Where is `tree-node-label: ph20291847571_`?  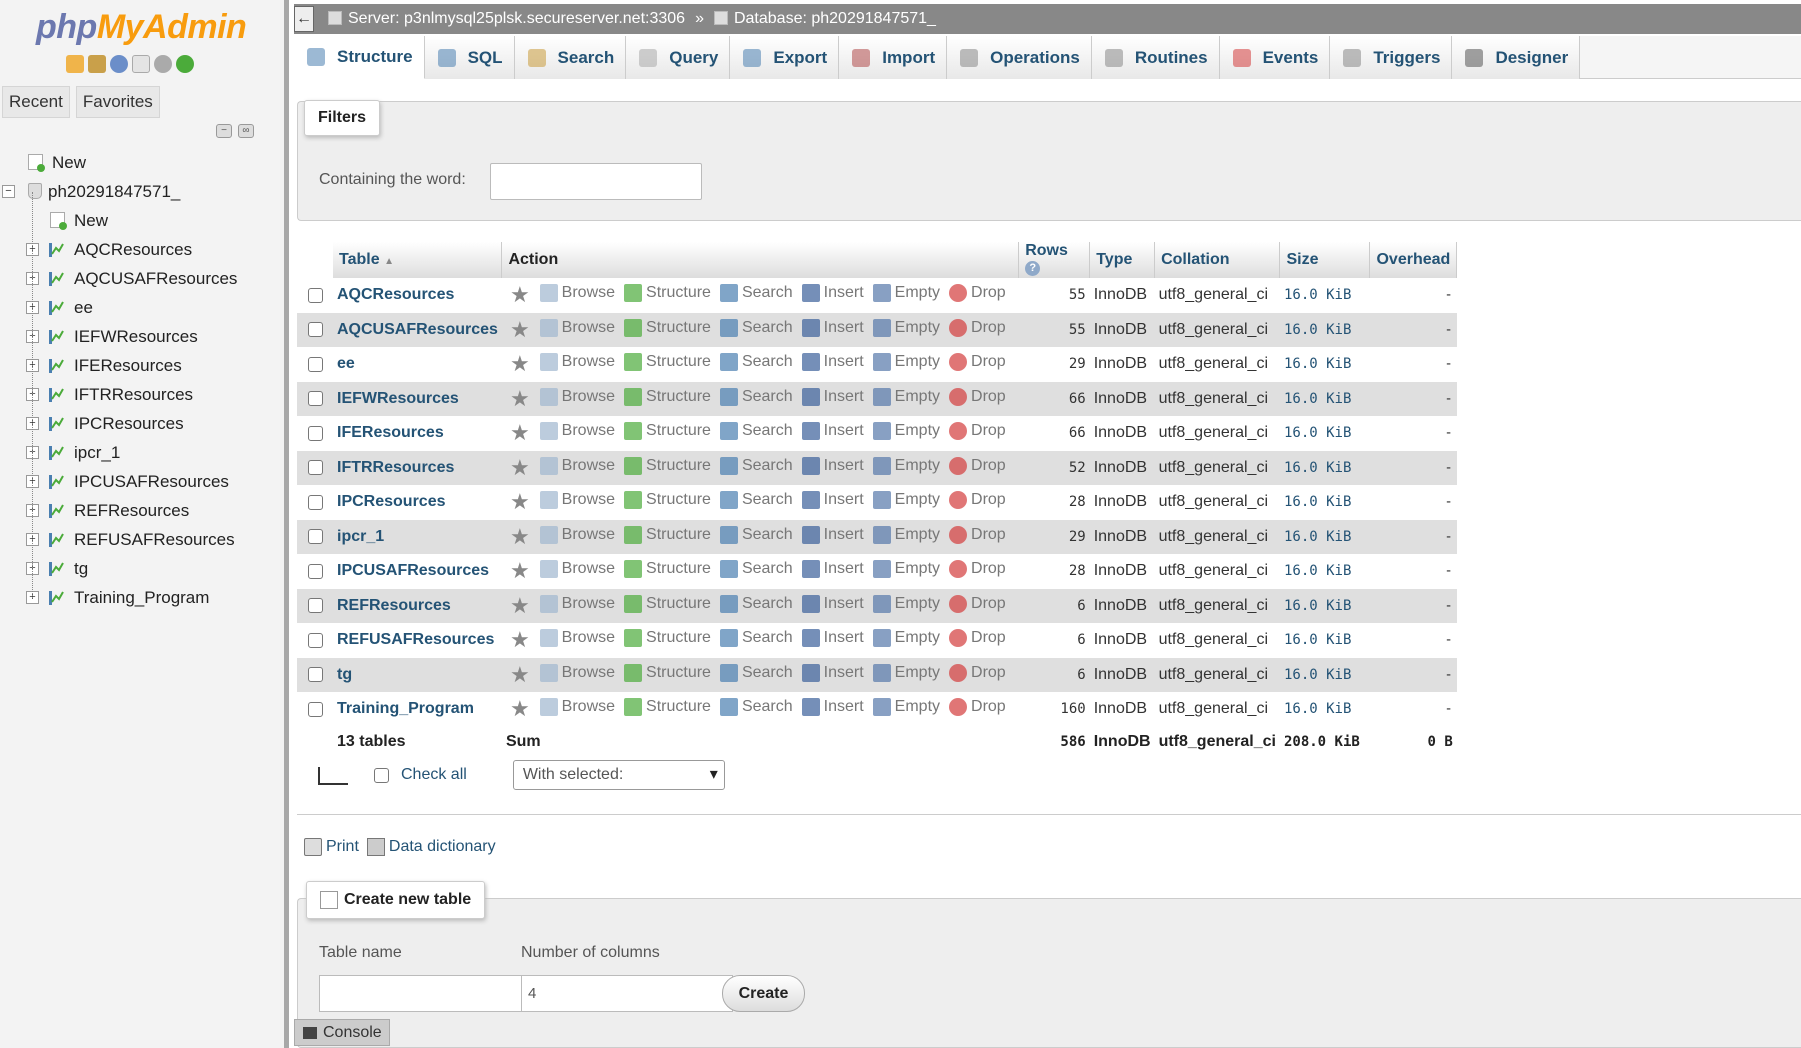
tree-node-label: ph20291847571_ is located at coordinates (114, 191).